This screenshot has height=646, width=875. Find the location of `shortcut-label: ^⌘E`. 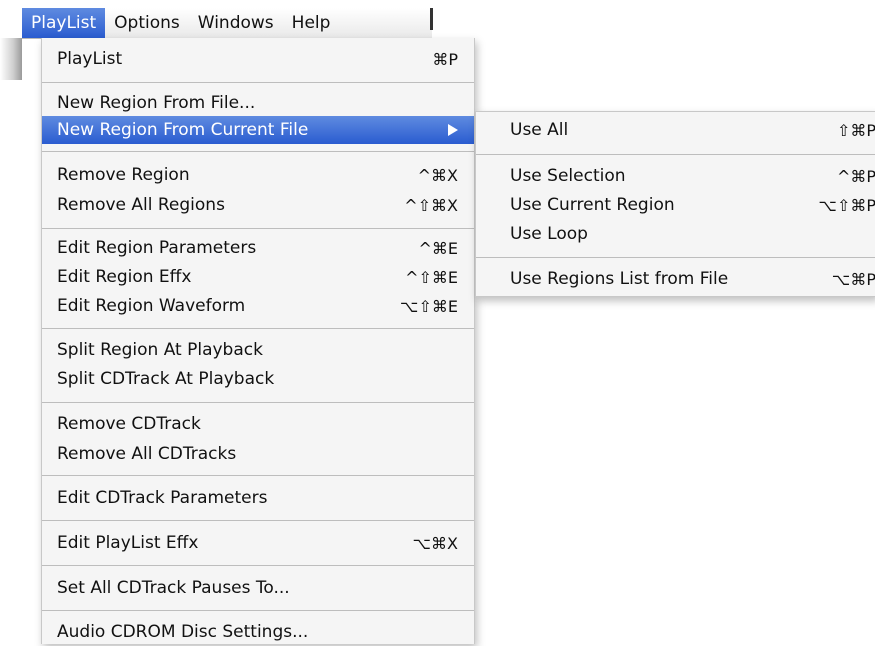

shortcut-label: ^⌘E is located at coordinates (438, 248).